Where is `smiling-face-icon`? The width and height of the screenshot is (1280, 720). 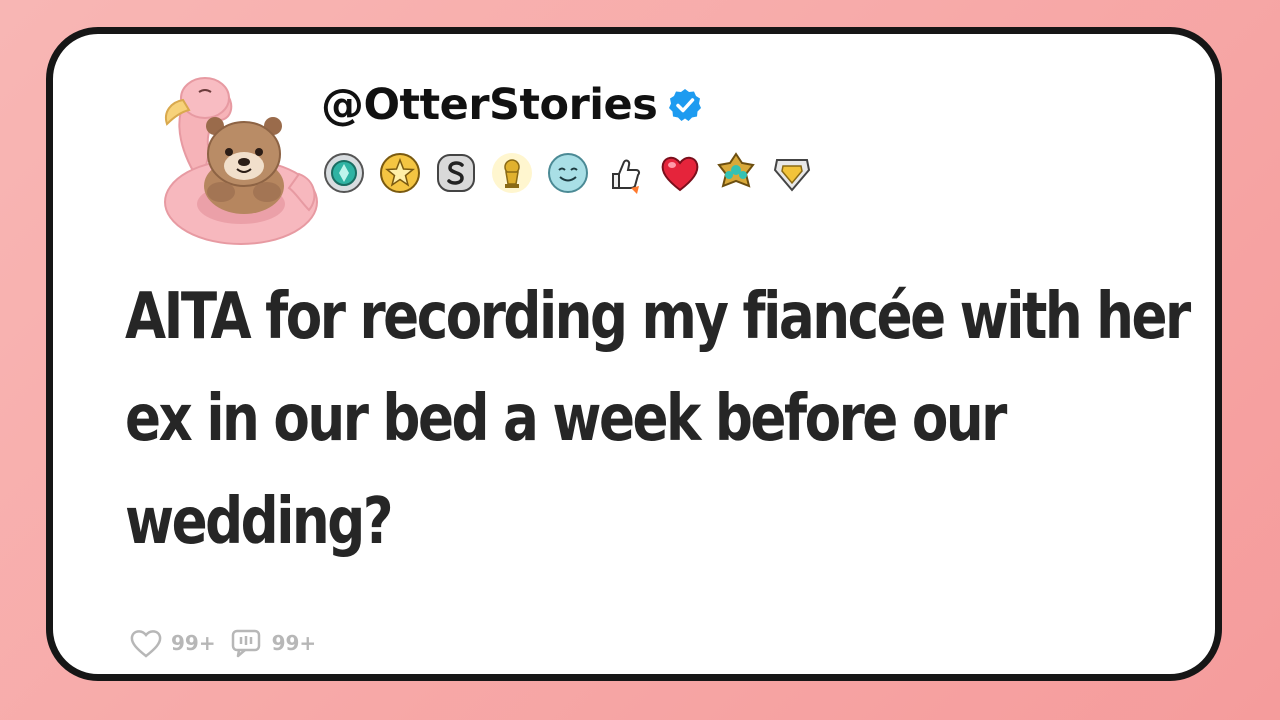 smiling-face-icon is located at coordinates (568, 173).